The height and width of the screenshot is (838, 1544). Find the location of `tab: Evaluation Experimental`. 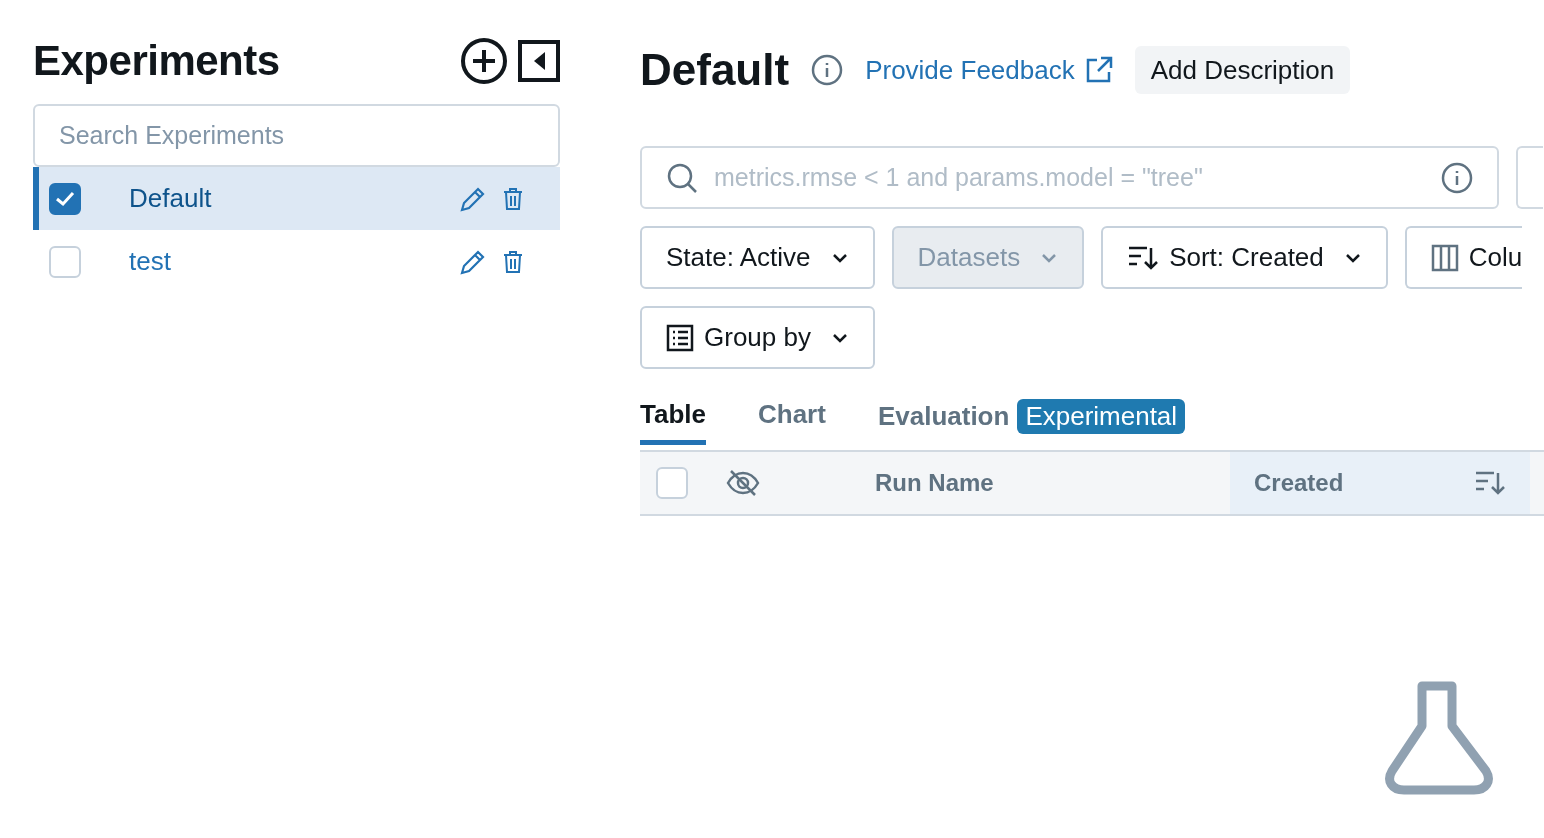

tab: Evaluation Experimental is located at coordinates (1031, 424).